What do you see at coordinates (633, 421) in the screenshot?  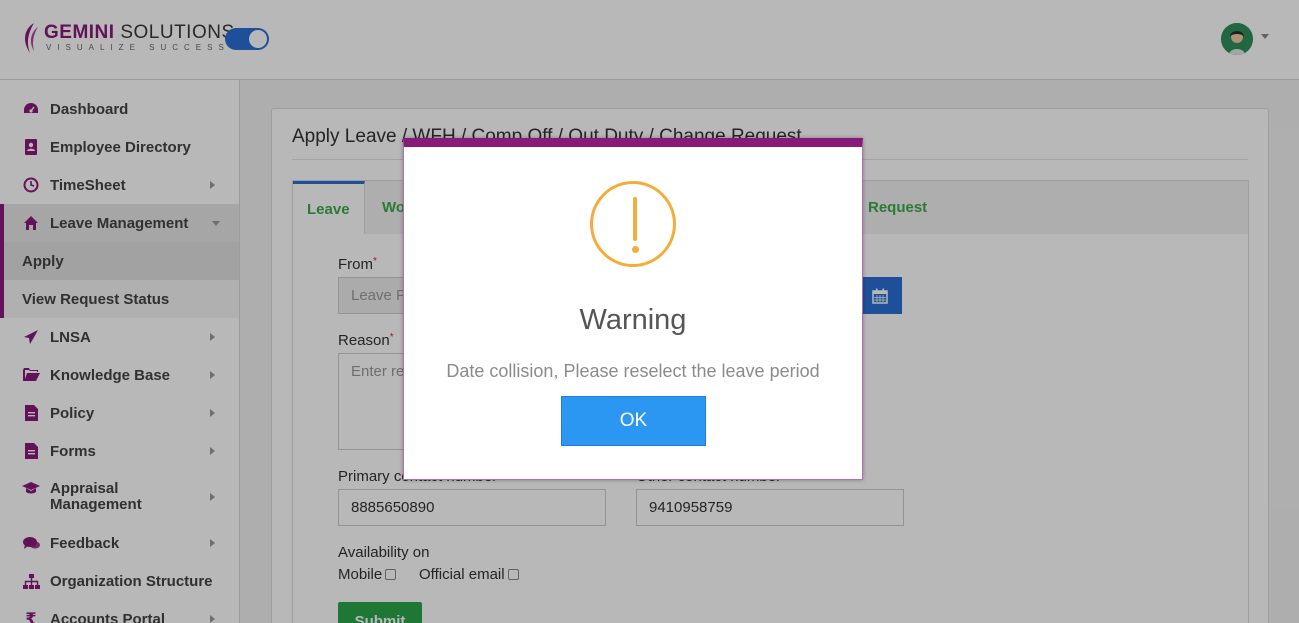 I see `ok-button: OK` at bounding box center [633, 421].